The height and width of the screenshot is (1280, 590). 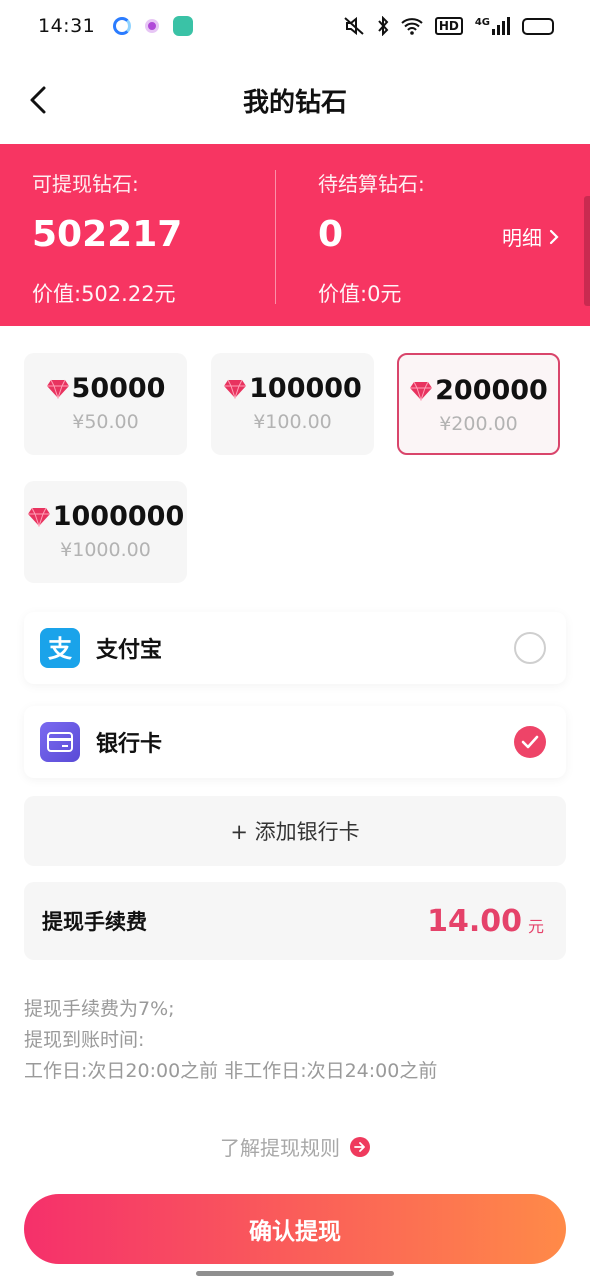 What do you see at coordinates (522, 238) in the screenshot?
I see `detail-label: 明细` at bounding box center [522, 238].